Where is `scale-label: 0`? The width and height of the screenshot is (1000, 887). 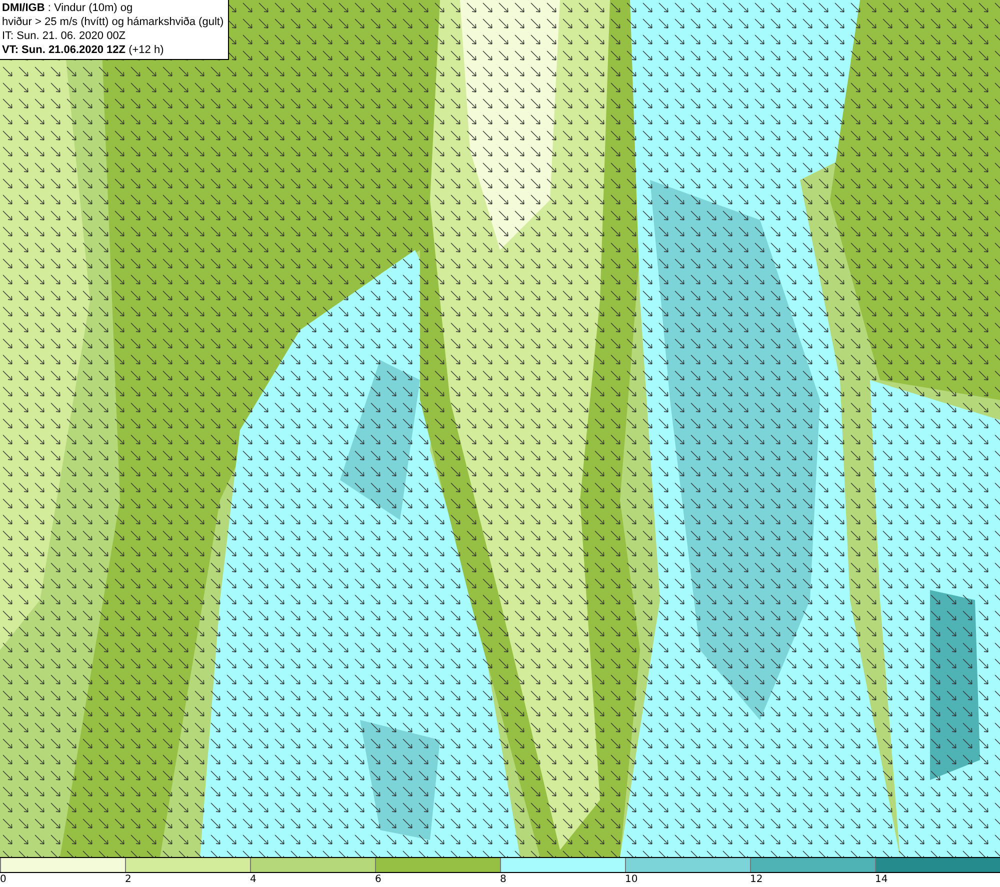
scale-label: 0 is located at coordinates (3, 880).